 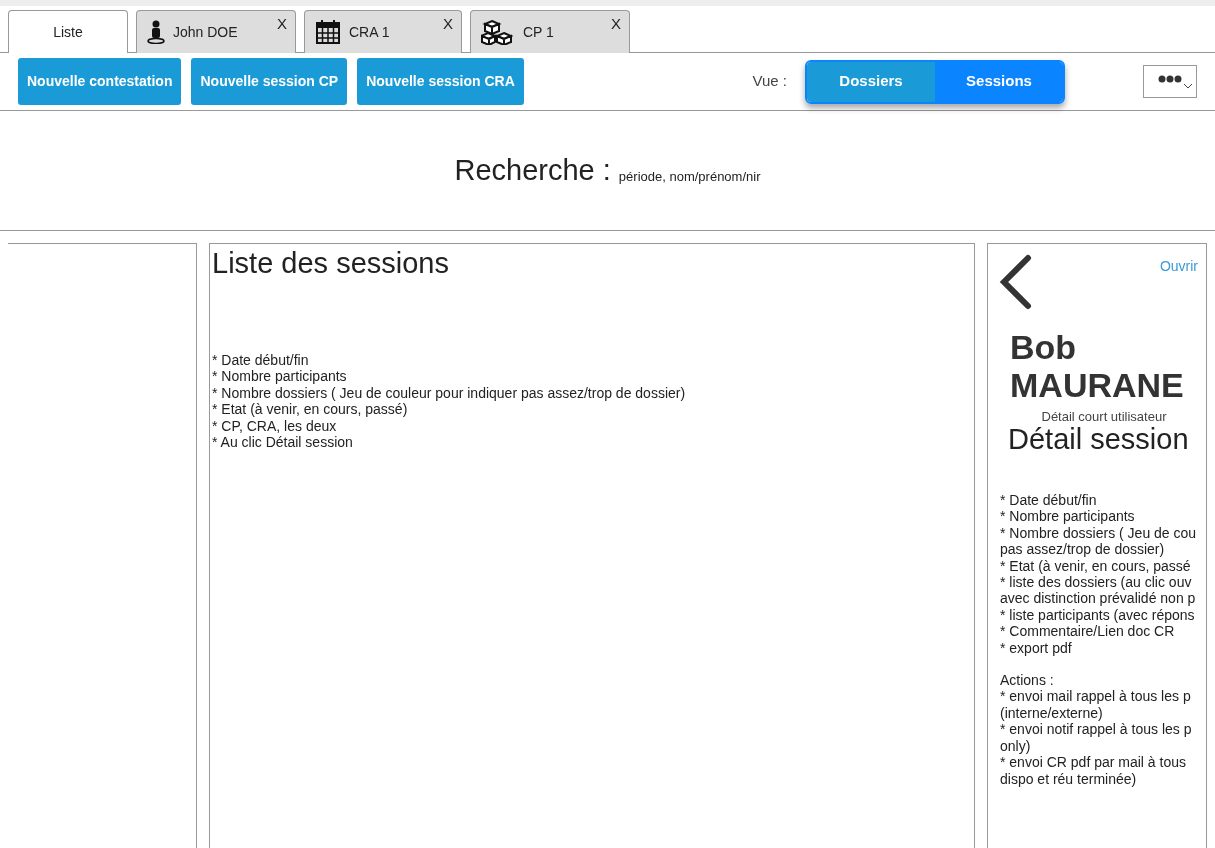 What do you see at coordinates (1104, 417) in the screenshot?
I see `user-subtitle: Détail court utilisateur` at bounding box center [1104, 417].